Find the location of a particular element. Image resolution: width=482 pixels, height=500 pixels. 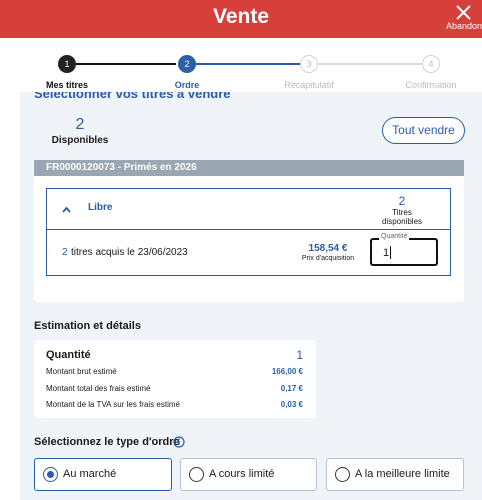

step-4-circle: 4 is located at coordinates (431, 64).